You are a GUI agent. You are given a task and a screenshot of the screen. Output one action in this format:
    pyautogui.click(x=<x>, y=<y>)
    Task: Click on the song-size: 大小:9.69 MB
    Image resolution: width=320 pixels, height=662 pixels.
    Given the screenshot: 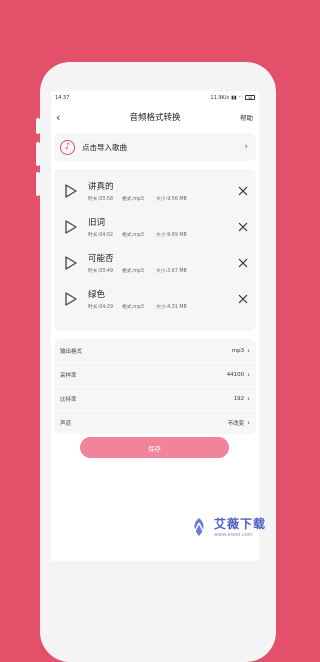 What is the action you would take?
    pyautogui.click(x=171, y=235)
    